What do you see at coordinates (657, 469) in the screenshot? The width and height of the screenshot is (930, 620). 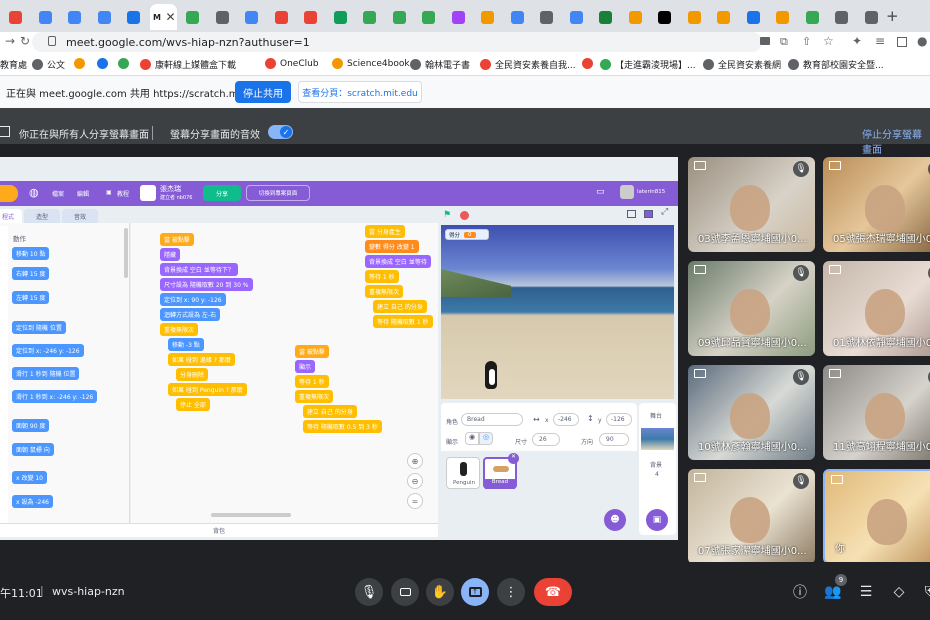 I see `stage-panel: 舞台 背景 4 ▣` at bounding box center [657, 469].